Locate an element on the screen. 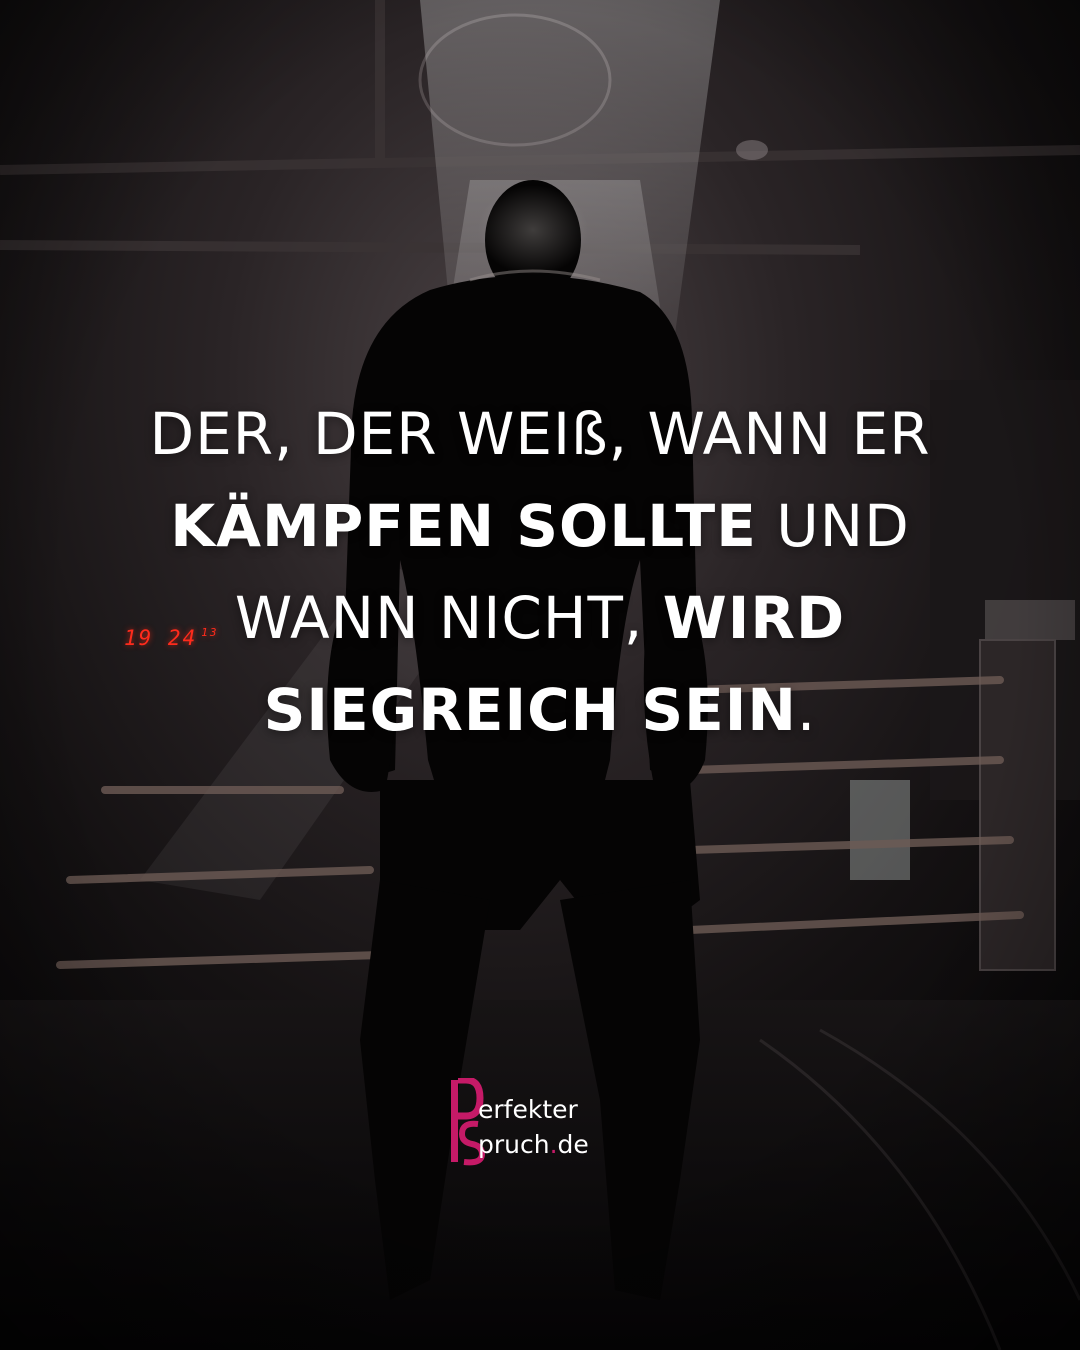  quote-emphasis-siegreich: SIEGREICH SEIN is located at coordinates (530, 710).